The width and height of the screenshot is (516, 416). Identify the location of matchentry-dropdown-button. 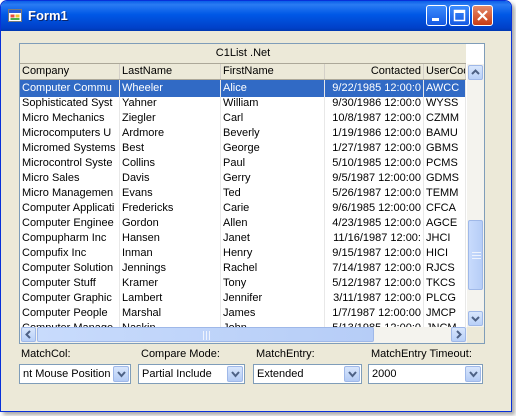
(352, 374).